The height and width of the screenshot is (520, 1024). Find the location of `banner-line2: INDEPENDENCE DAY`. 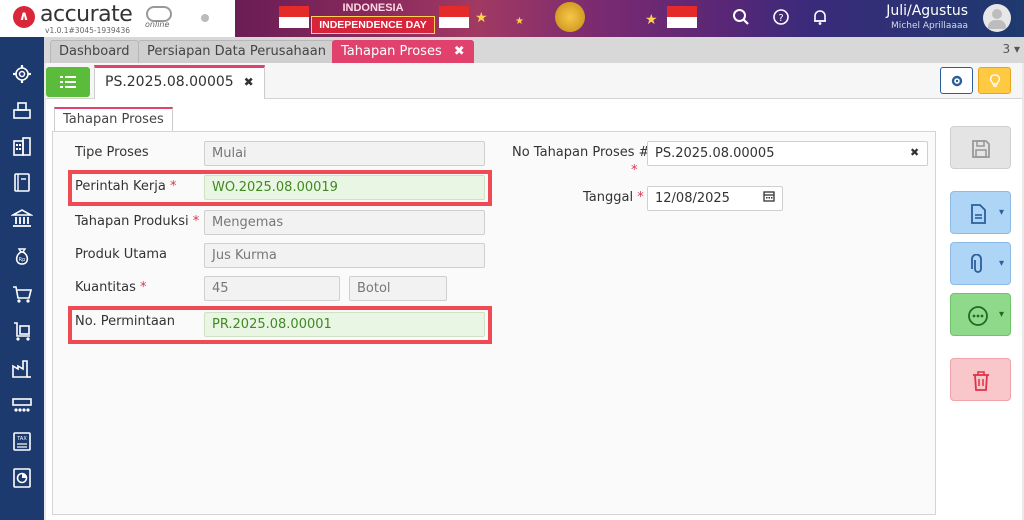

banner-line2: INDEPENDENCE DAY is located at coordinates (373, 25).